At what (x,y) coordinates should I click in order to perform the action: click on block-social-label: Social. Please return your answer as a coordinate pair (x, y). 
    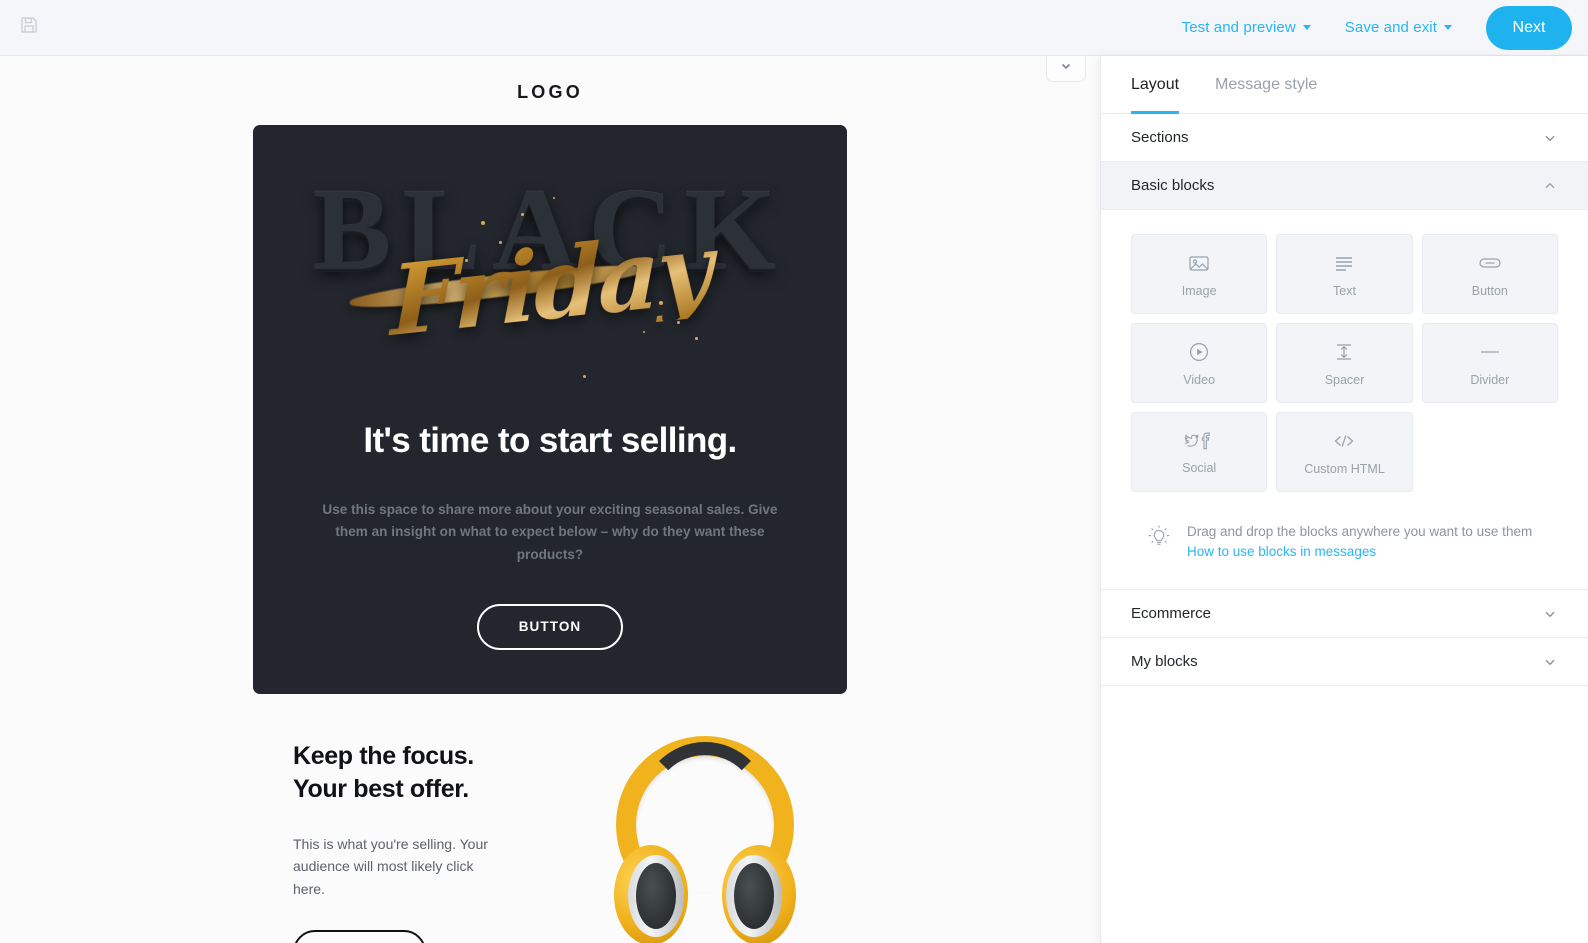
    Looking at the image, I should click on (1199, 467).